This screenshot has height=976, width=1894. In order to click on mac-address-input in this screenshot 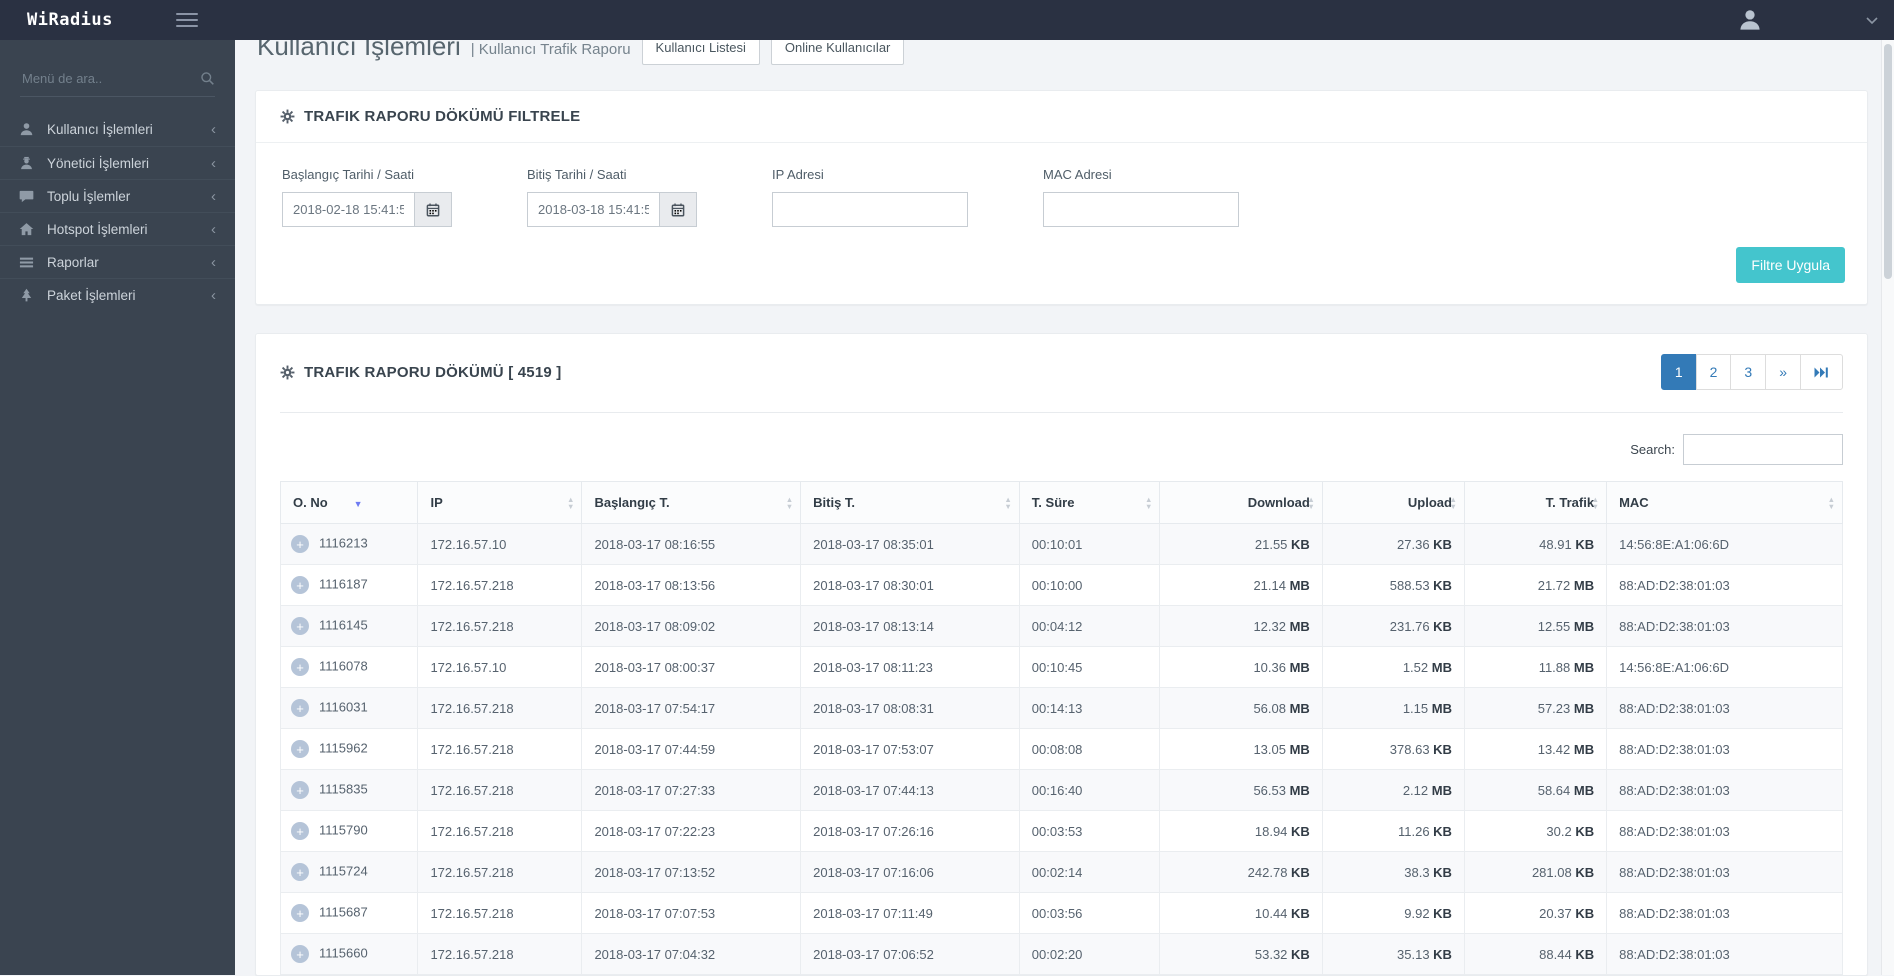, I will do `click(1141, 209)`.